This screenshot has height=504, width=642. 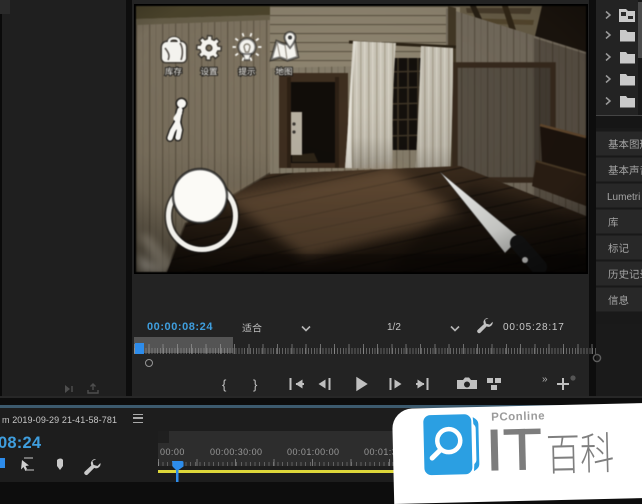 What do you see at coordinates (623, 197) in the screenshot?
I see `svg-text: Lumetri` at bounding box center [623, 197].